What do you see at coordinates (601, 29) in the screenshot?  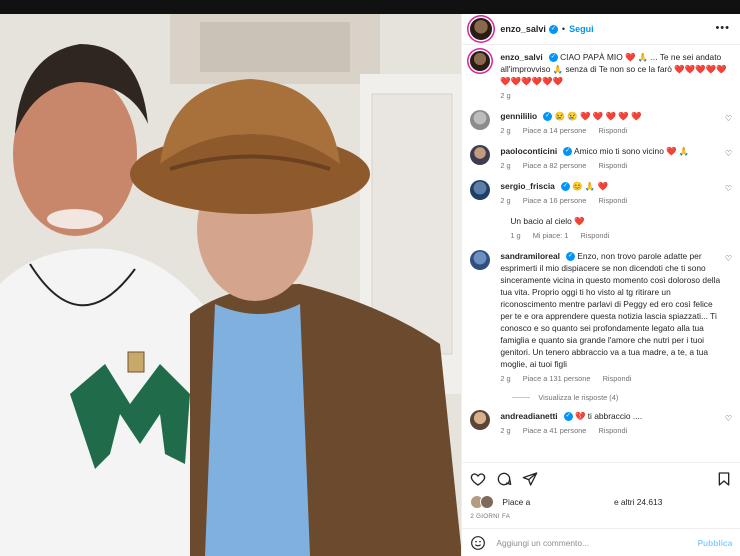 I see `post-header: enzo_salvi ✓ • Segui •••` at bounding box center [601, 29].